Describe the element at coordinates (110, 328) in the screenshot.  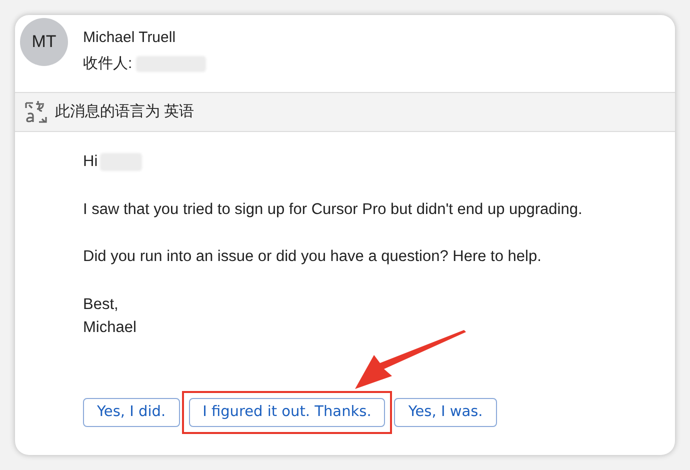
I see `signoff-line: Michael` at that location.